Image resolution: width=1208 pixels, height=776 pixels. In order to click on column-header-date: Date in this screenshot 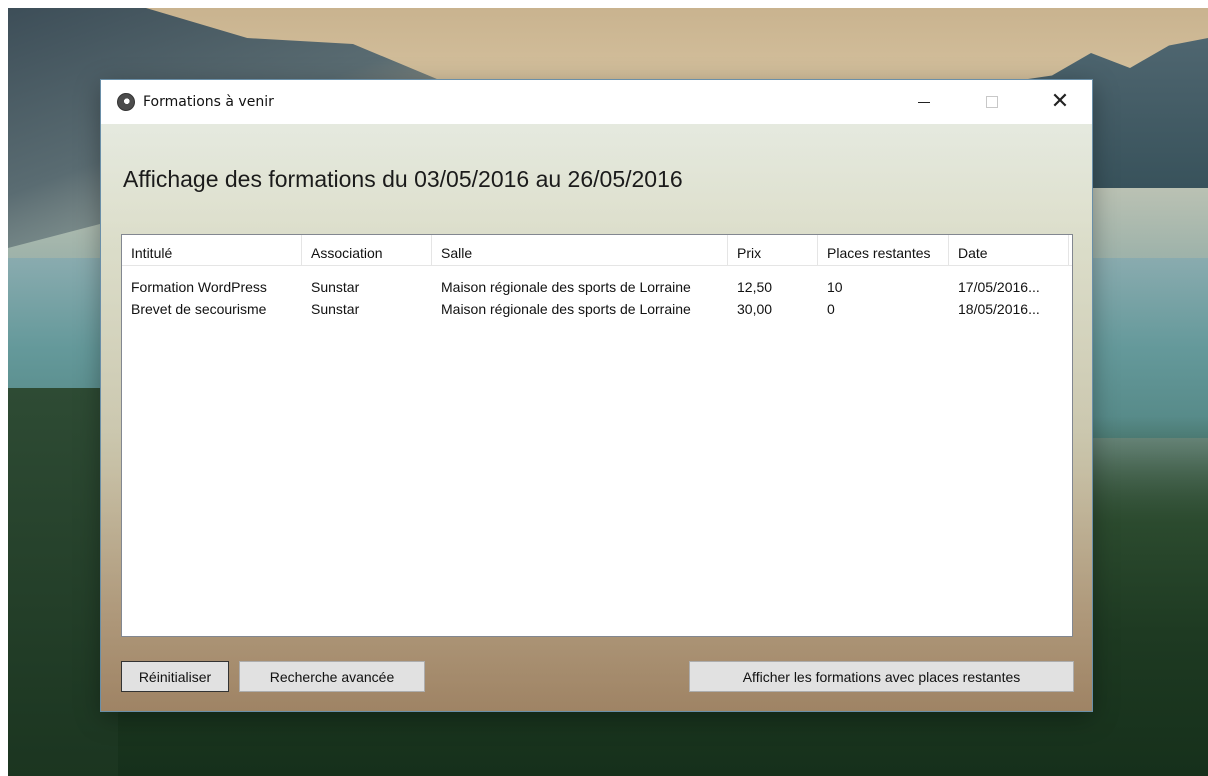, I will do `click(1009, 250)`.